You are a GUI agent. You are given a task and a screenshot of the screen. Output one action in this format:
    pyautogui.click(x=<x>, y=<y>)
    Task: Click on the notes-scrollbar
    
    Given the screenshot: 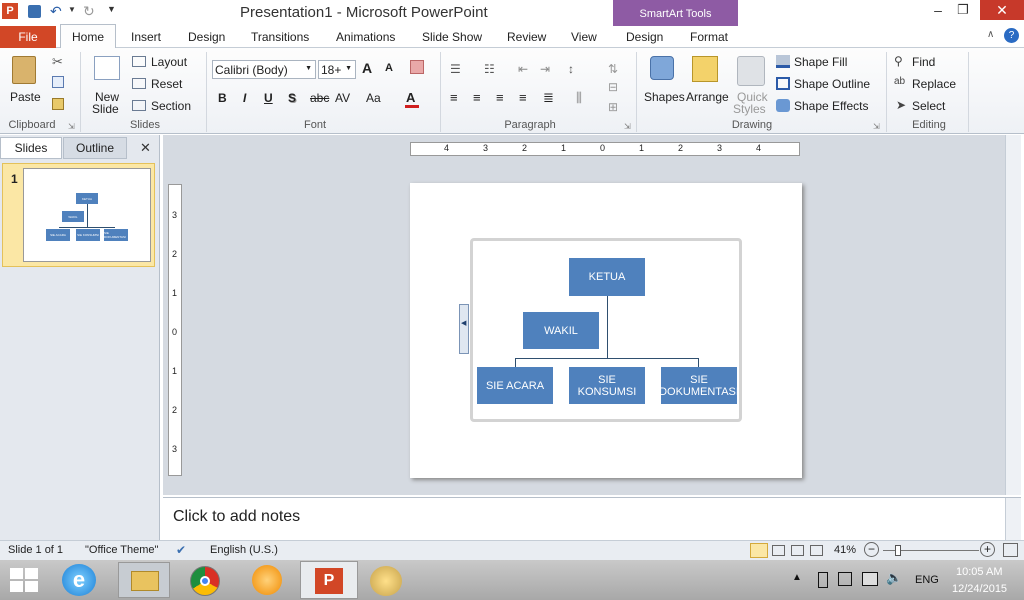 What is the action you would take?
    pyautogui.click(x=1013, y=519)
    